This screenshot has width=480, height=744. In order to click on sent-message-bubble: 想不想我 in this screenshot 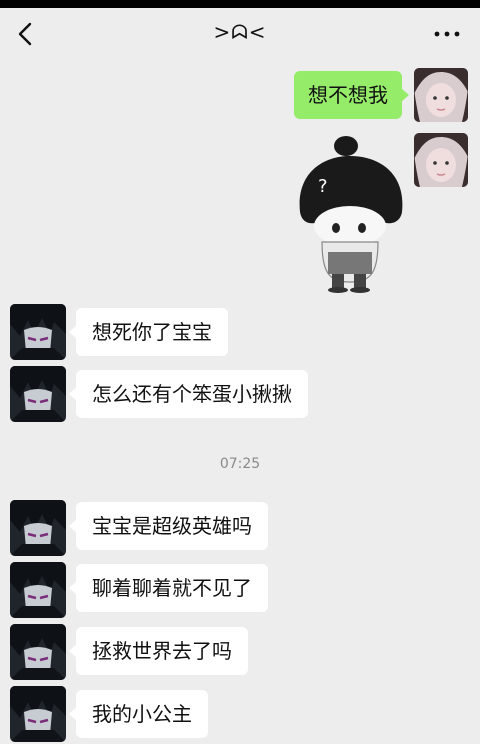, I will do `click(351, 95)`.